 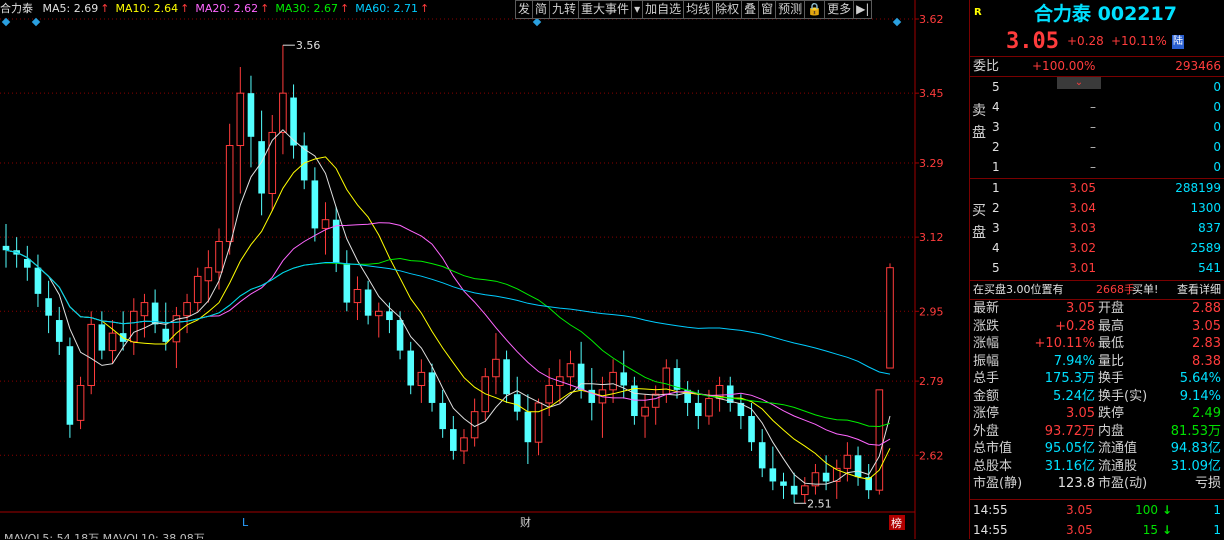 I want to click on current-price: 3.05, so click(x=1032, y=41).